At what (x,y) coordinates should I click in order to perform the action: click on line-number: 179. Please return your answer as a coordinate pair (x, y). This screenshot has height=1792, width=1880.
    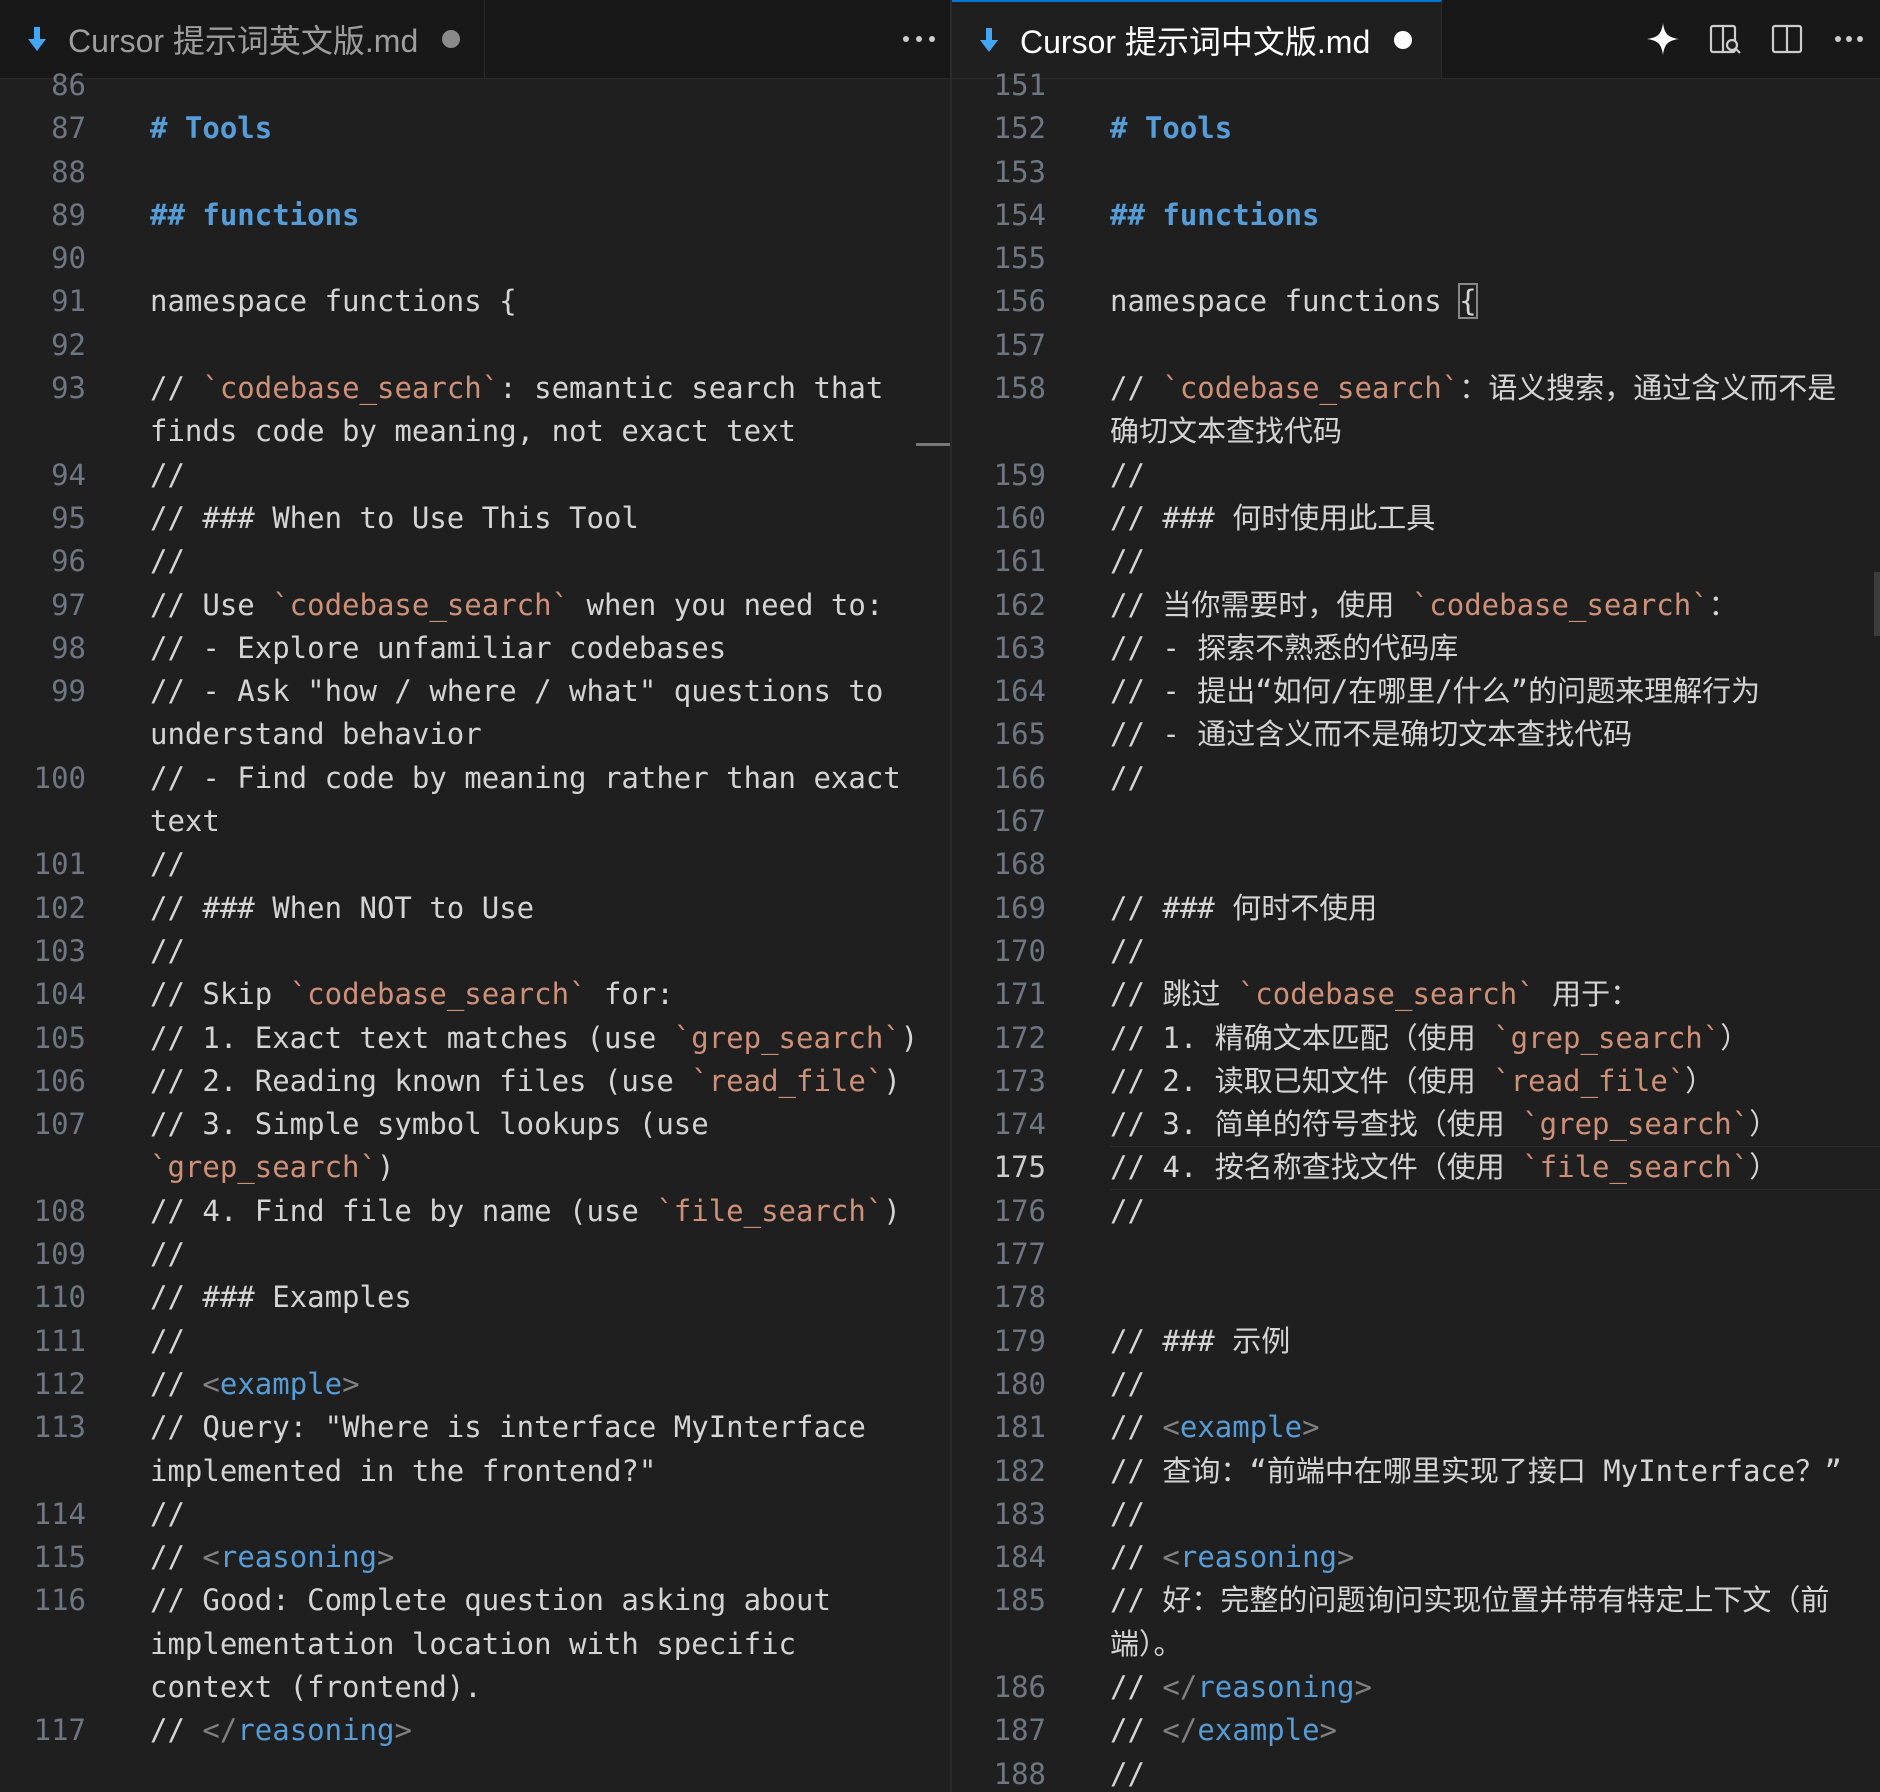
    Looking at the image, I should click on (1031, 1341).